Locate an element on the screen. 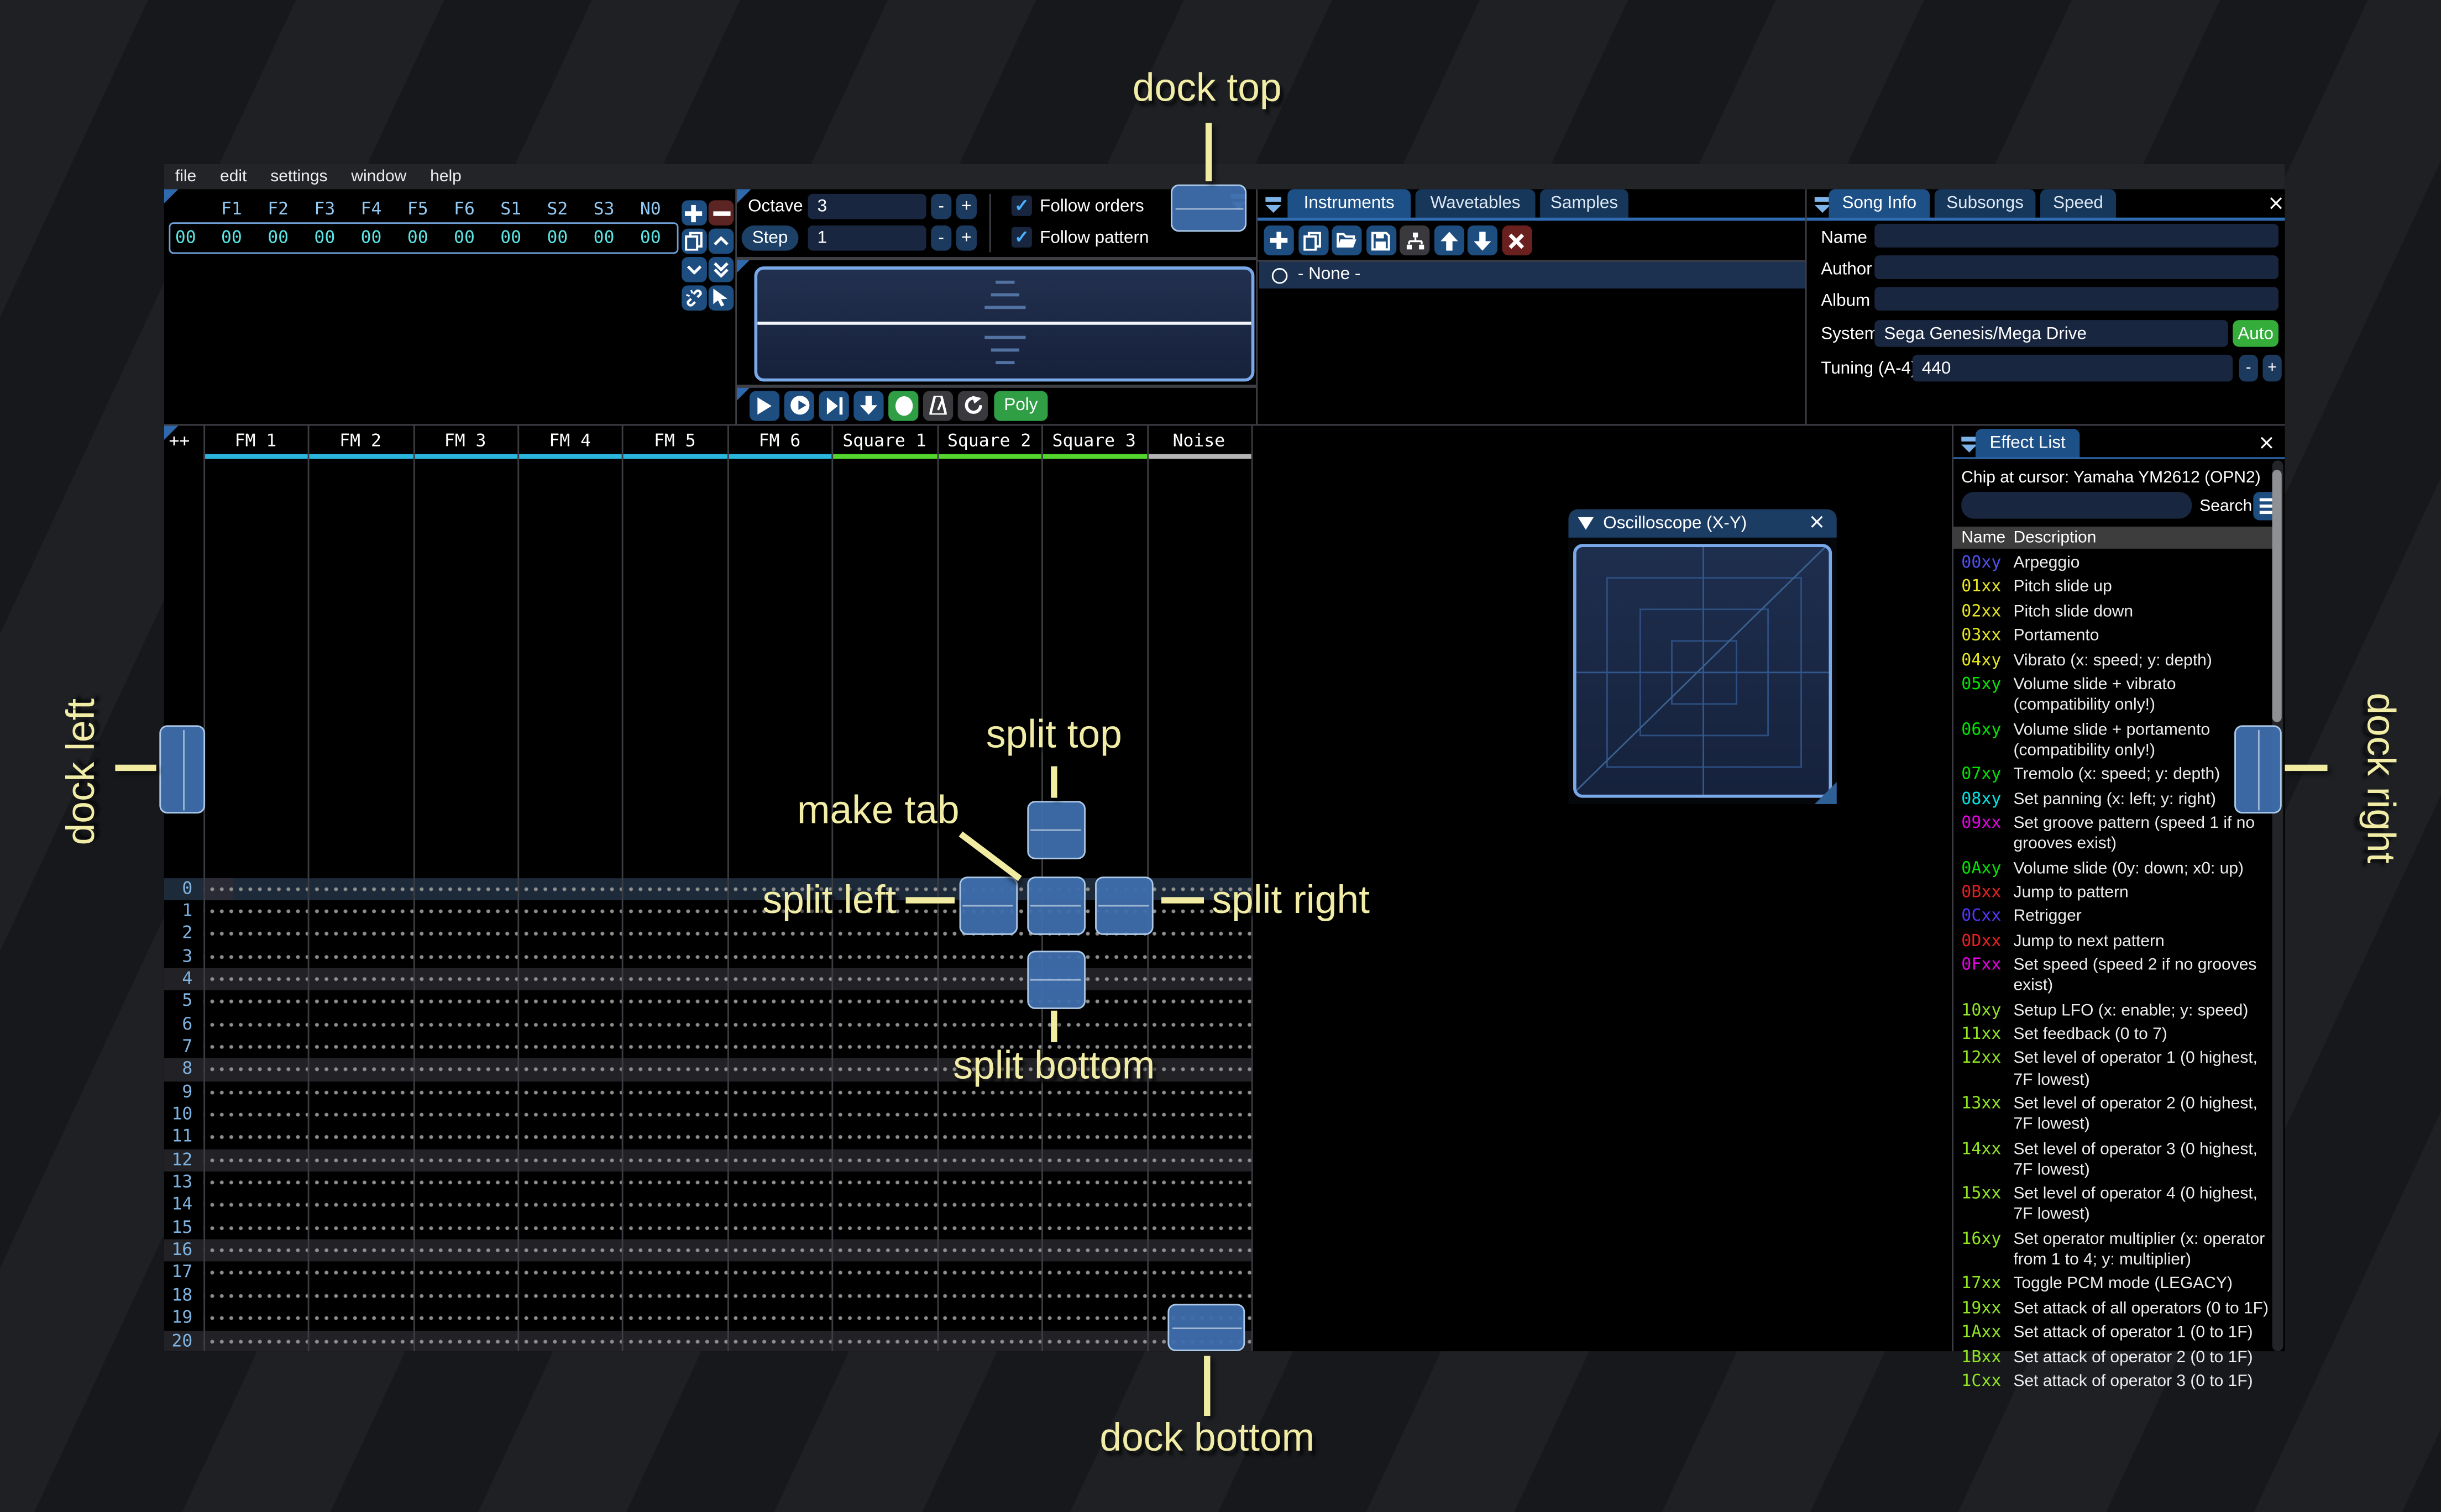  channel-header-noise: Noise is located at coordinates (1198, 441).